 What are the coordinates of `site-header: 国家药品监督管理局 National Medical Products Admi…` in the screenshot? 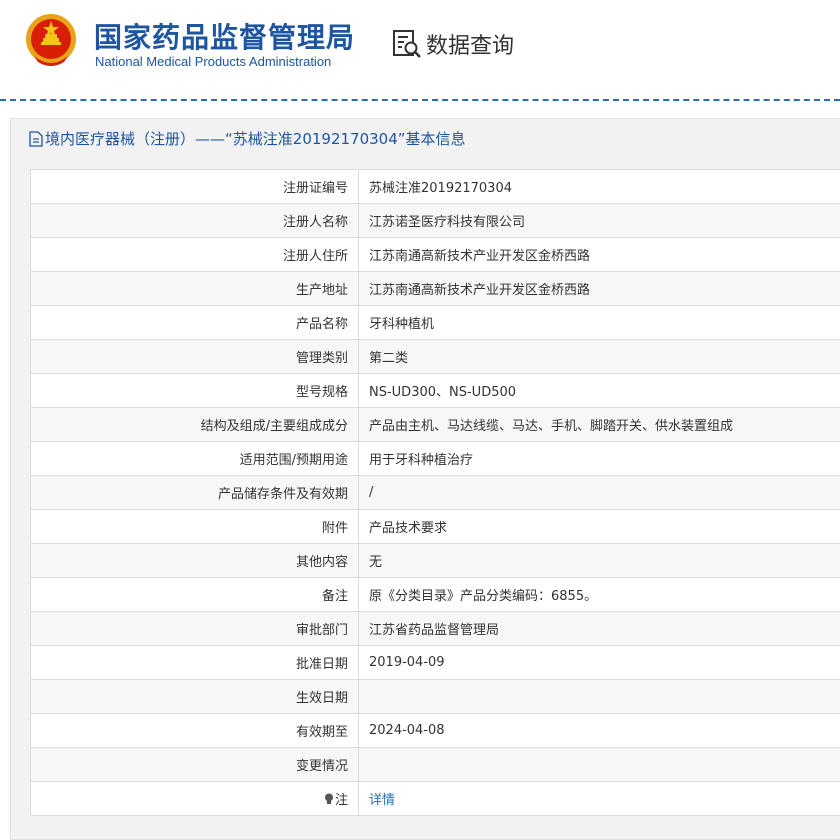 It's located at (420, 50).